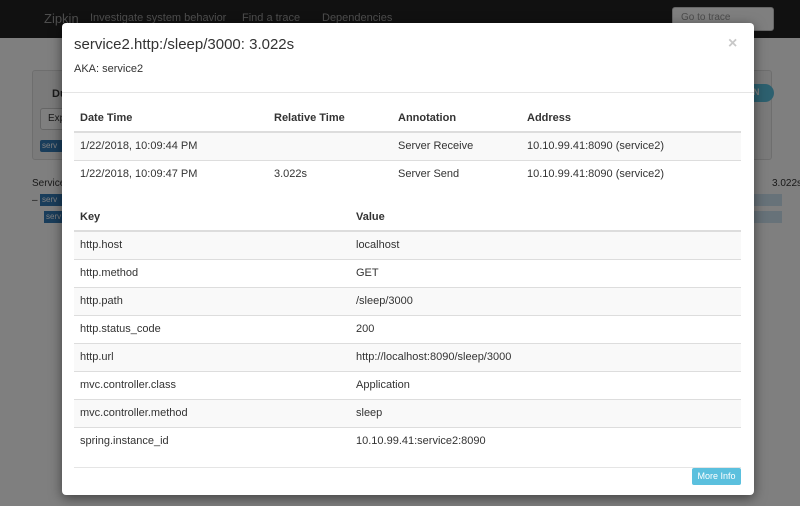 This screenshot has width=800, height=506. I want to click on tag-key: http.path, so click(212, 300).